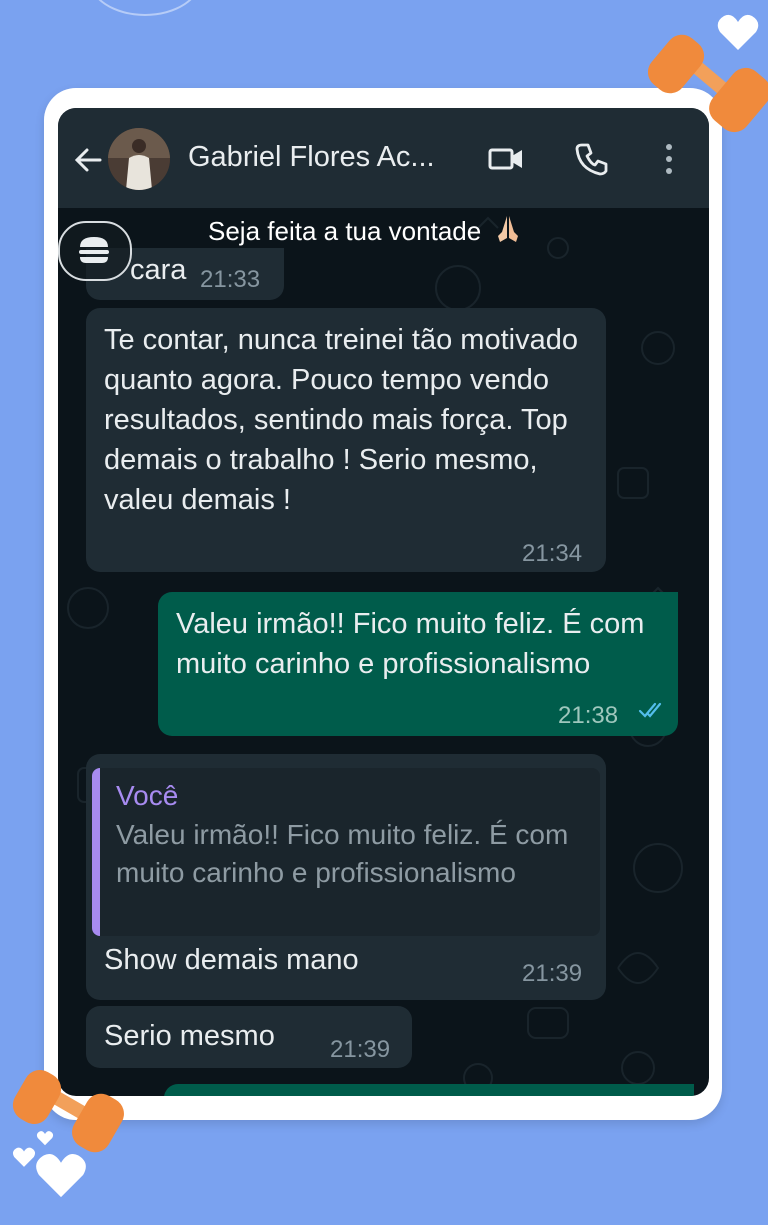  I want to click on message-time: 21:34, so click(552, 553).